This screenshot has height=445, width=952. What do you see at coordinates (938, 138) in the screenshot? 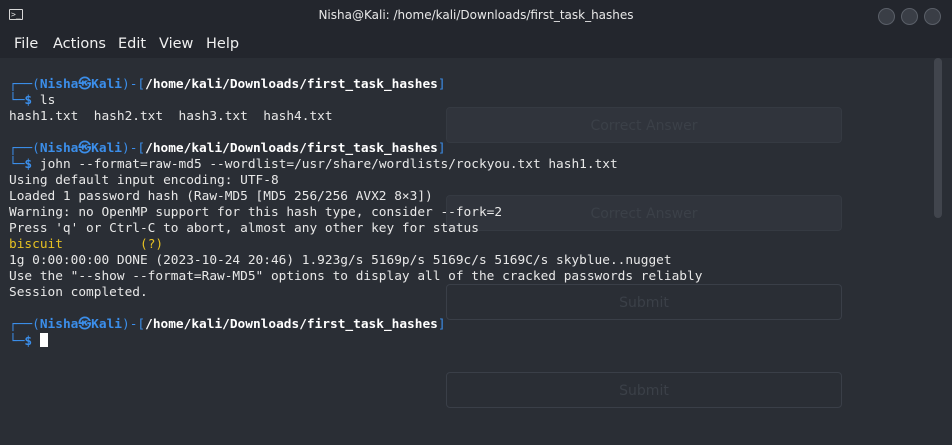
I see `scrollbar` at bounding box center [938, 138].